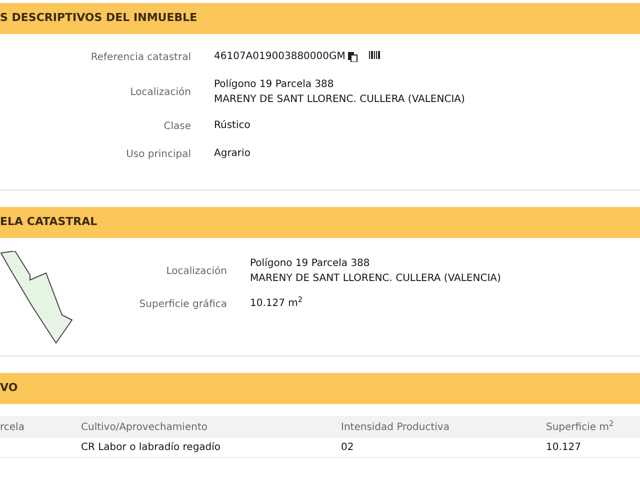 This screenshot has width=640, height=480. What do you see at coordinates (320, 222) in the screenshot?
I see `section-header: ELA CATASTRAL` at bounding box center [320, 222].